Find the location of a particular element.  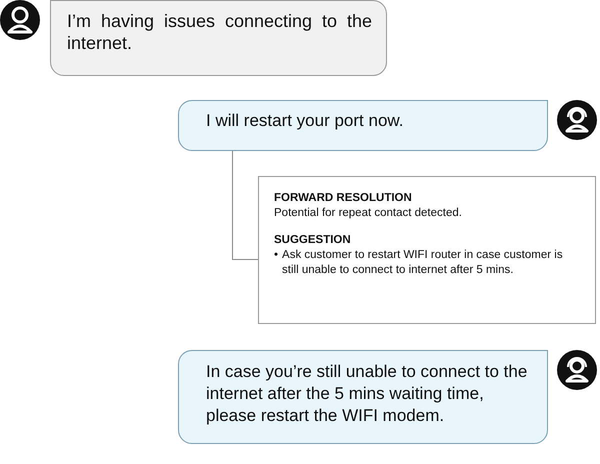

message-bubble: I’m having issues connecting to the internet. is located at coordinates (218, 38).